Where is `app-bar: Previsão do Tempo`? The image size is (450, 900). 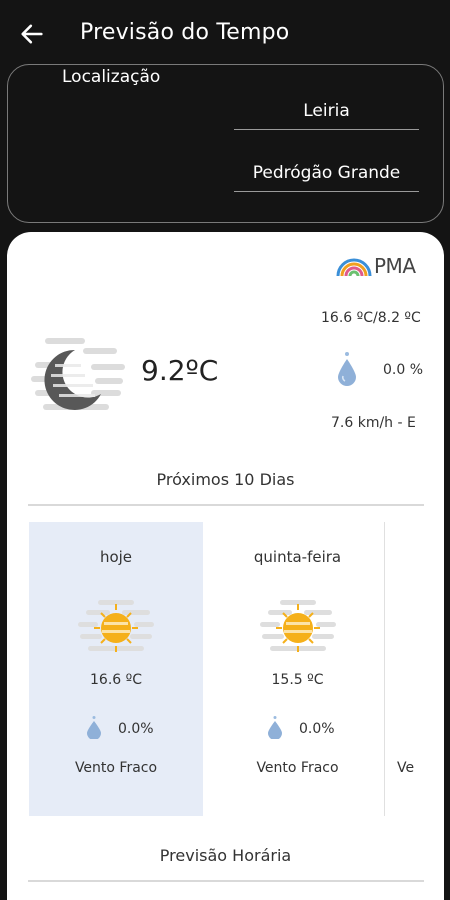 app-bar: Previsão do Tempo is located at coordinates (225, 32).